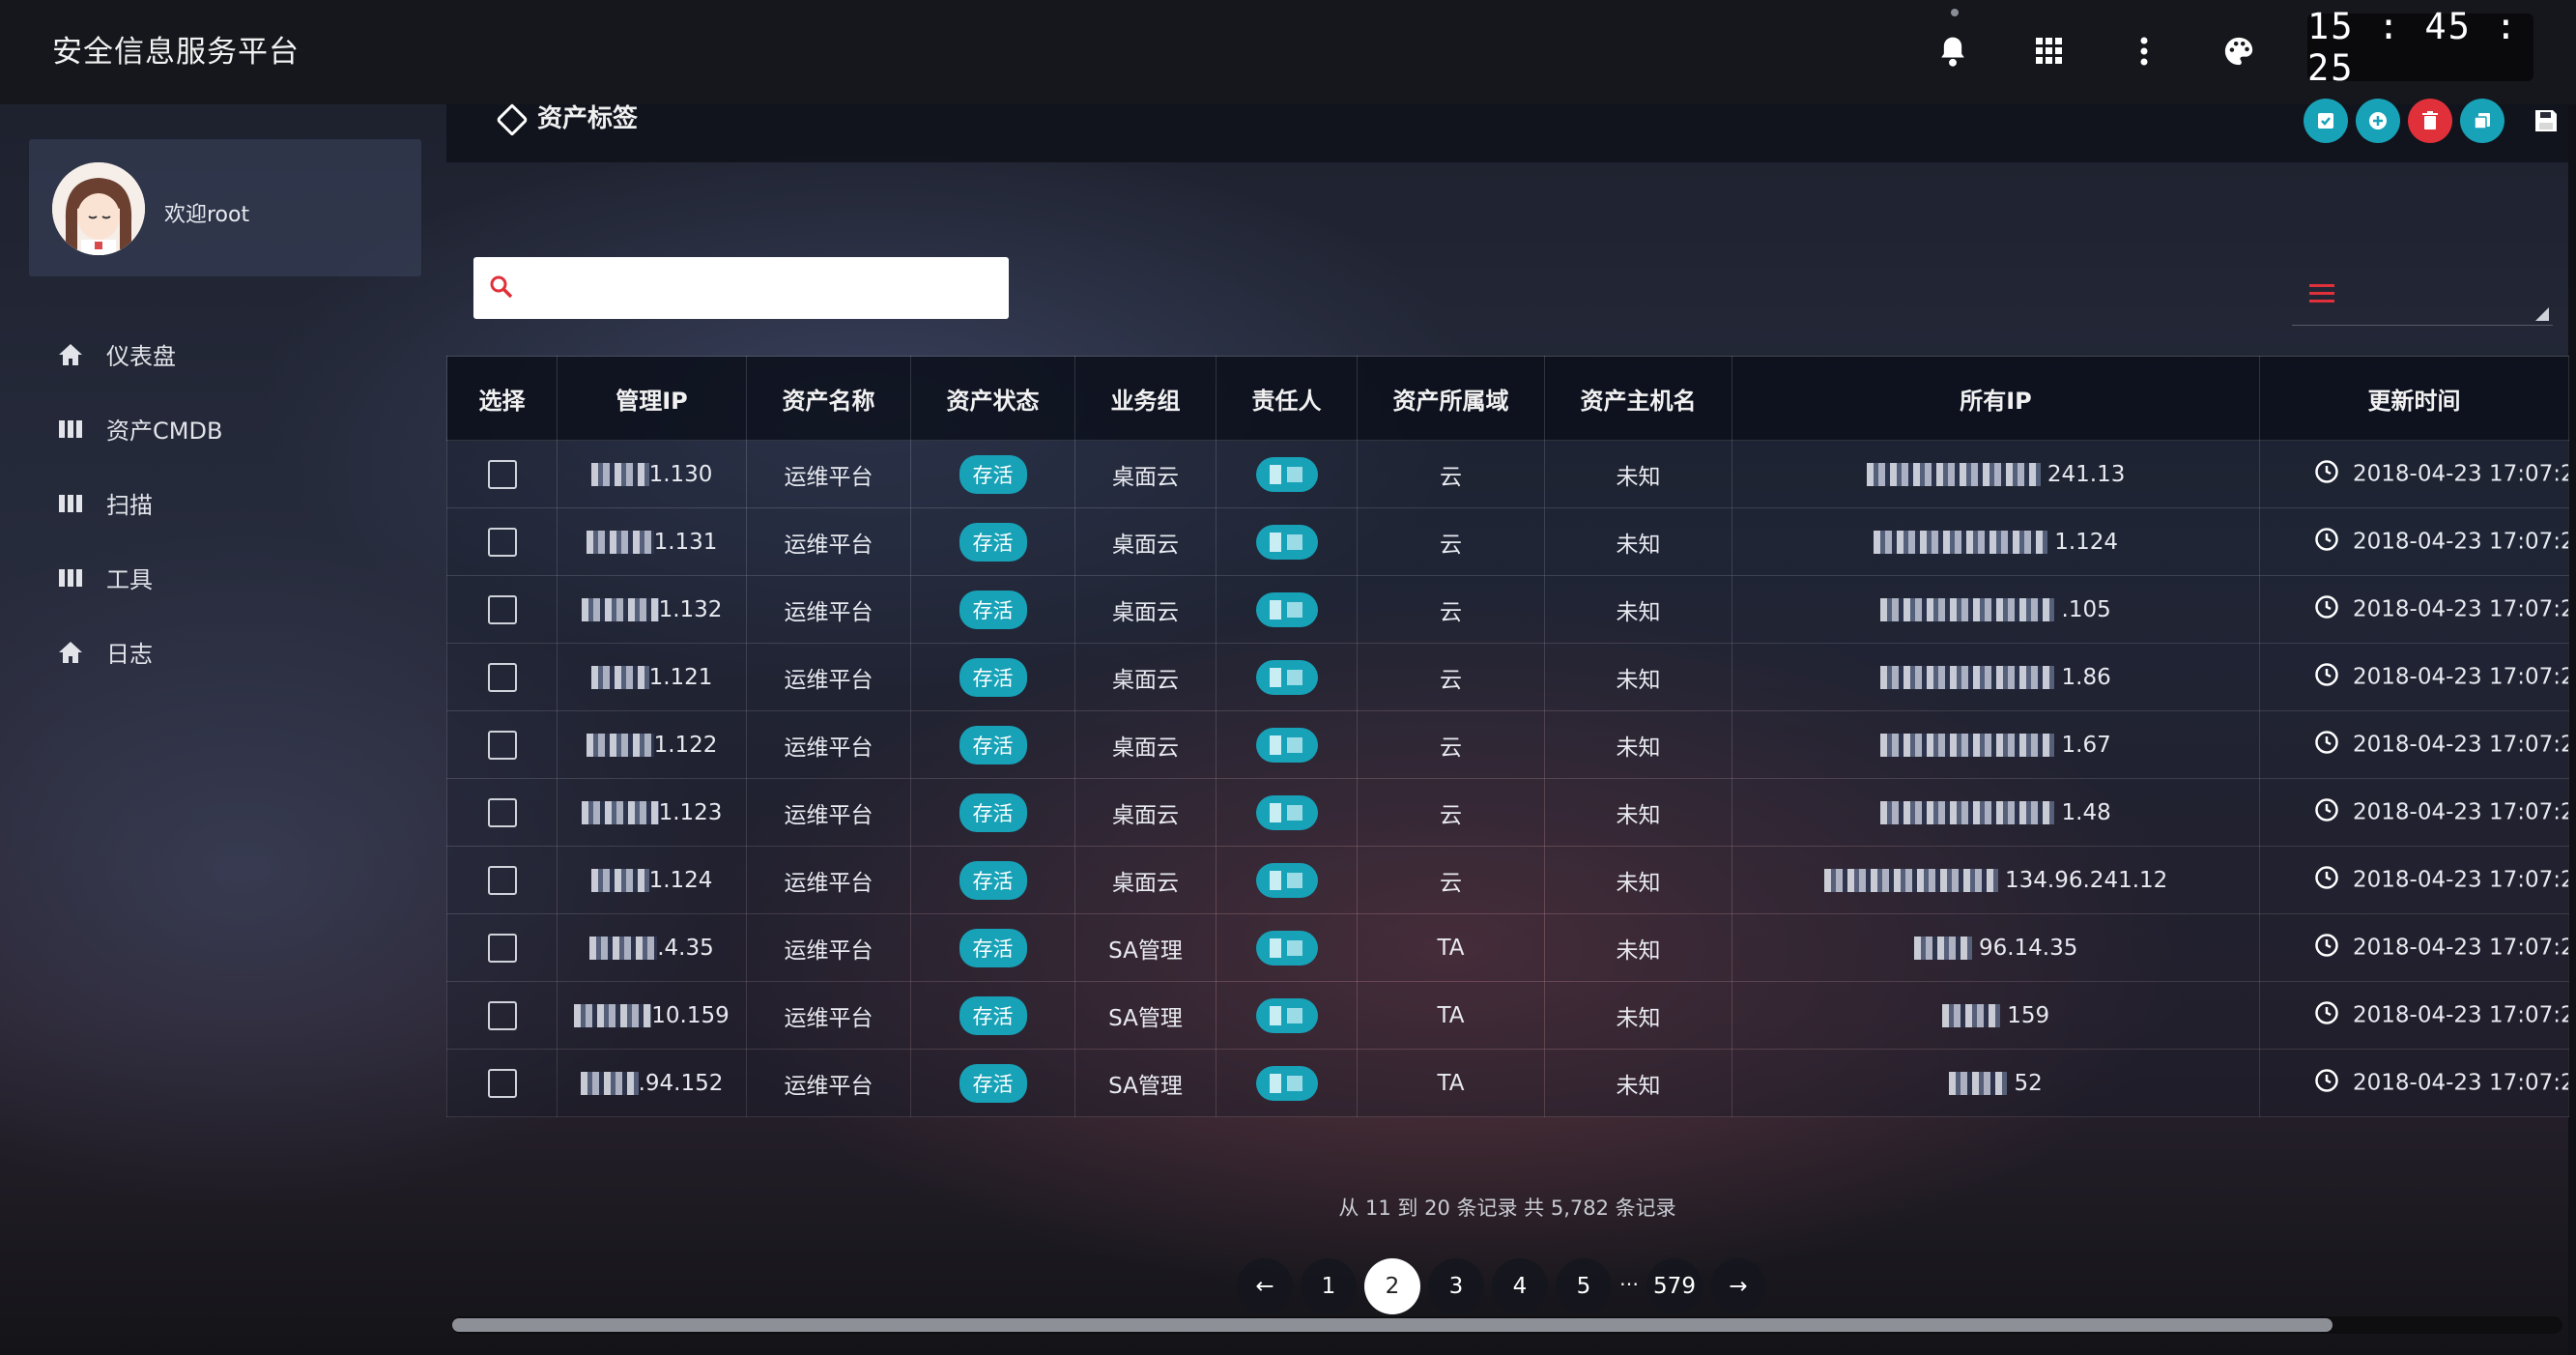 Image resolution: width=2576 pixels, height=1355 pixels. Describe the element at coordinates (2326, 121) in the screenshot. I see `check-button` at that location.